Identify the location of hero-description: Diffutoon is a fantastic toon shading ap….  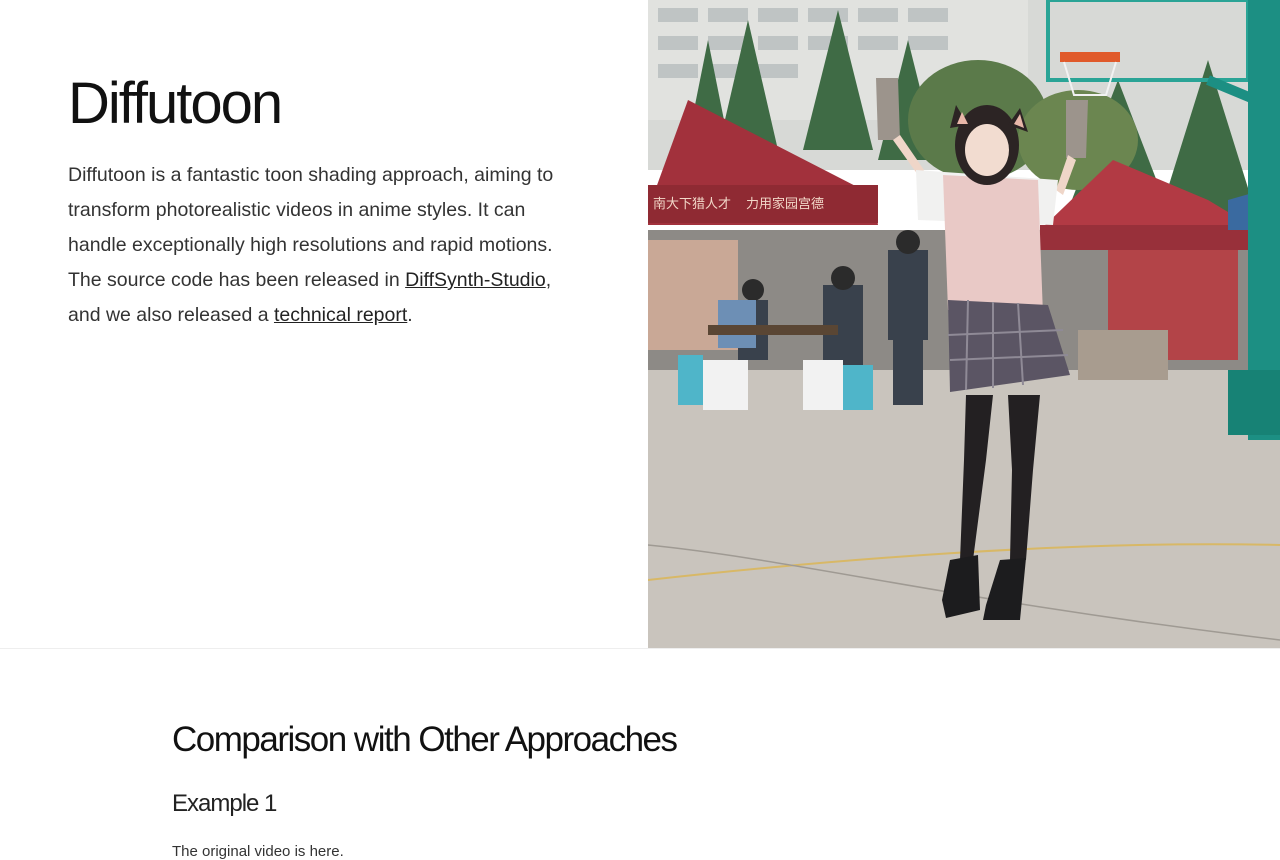
(328, 245).